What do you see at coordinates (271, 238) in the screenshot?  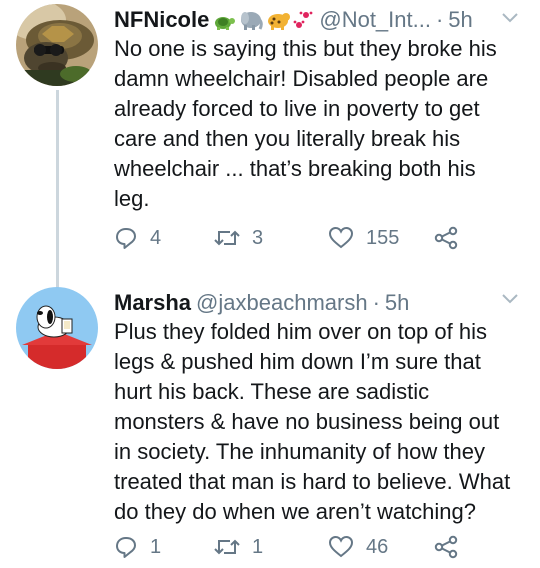 I see `retweet-button: 3` at bounding box center [271, 238].